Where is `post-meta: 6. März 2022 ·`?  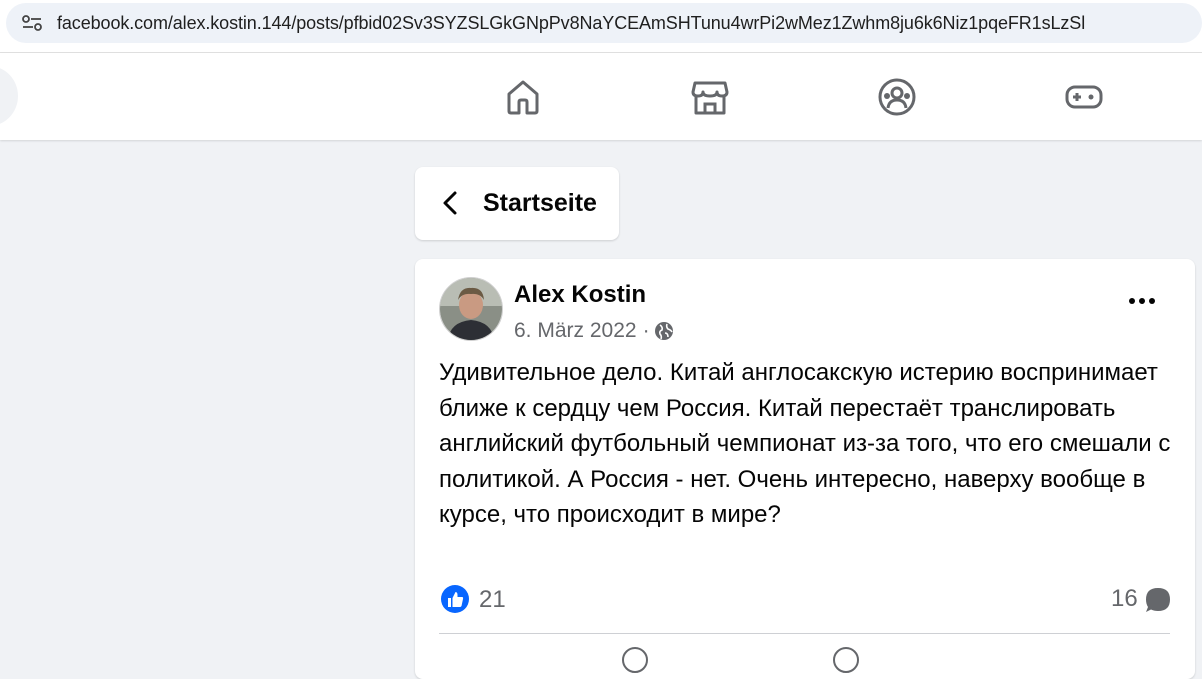 post-meta: 6. März 2022 · is located at coordinates (594, 331).